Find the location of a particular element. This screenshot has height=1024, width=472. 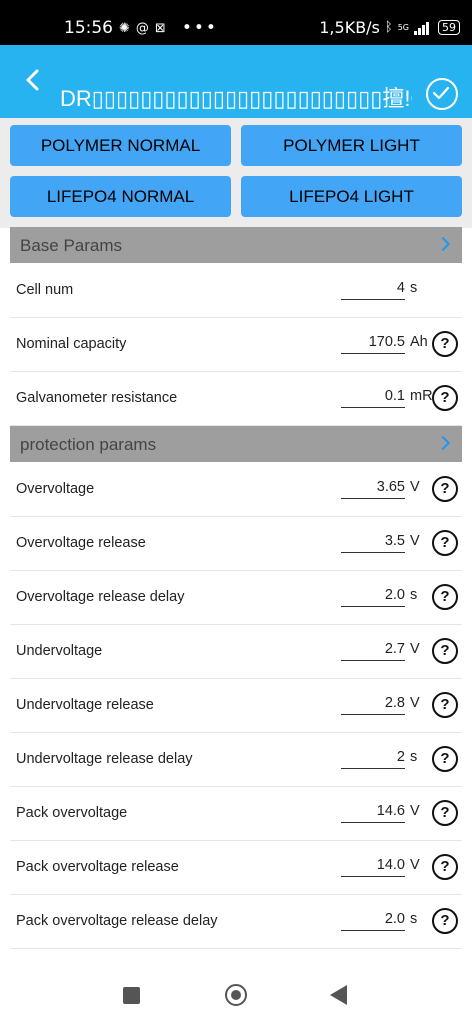

param-label: Undervoltage release delay is located at coordinates (104, 759).